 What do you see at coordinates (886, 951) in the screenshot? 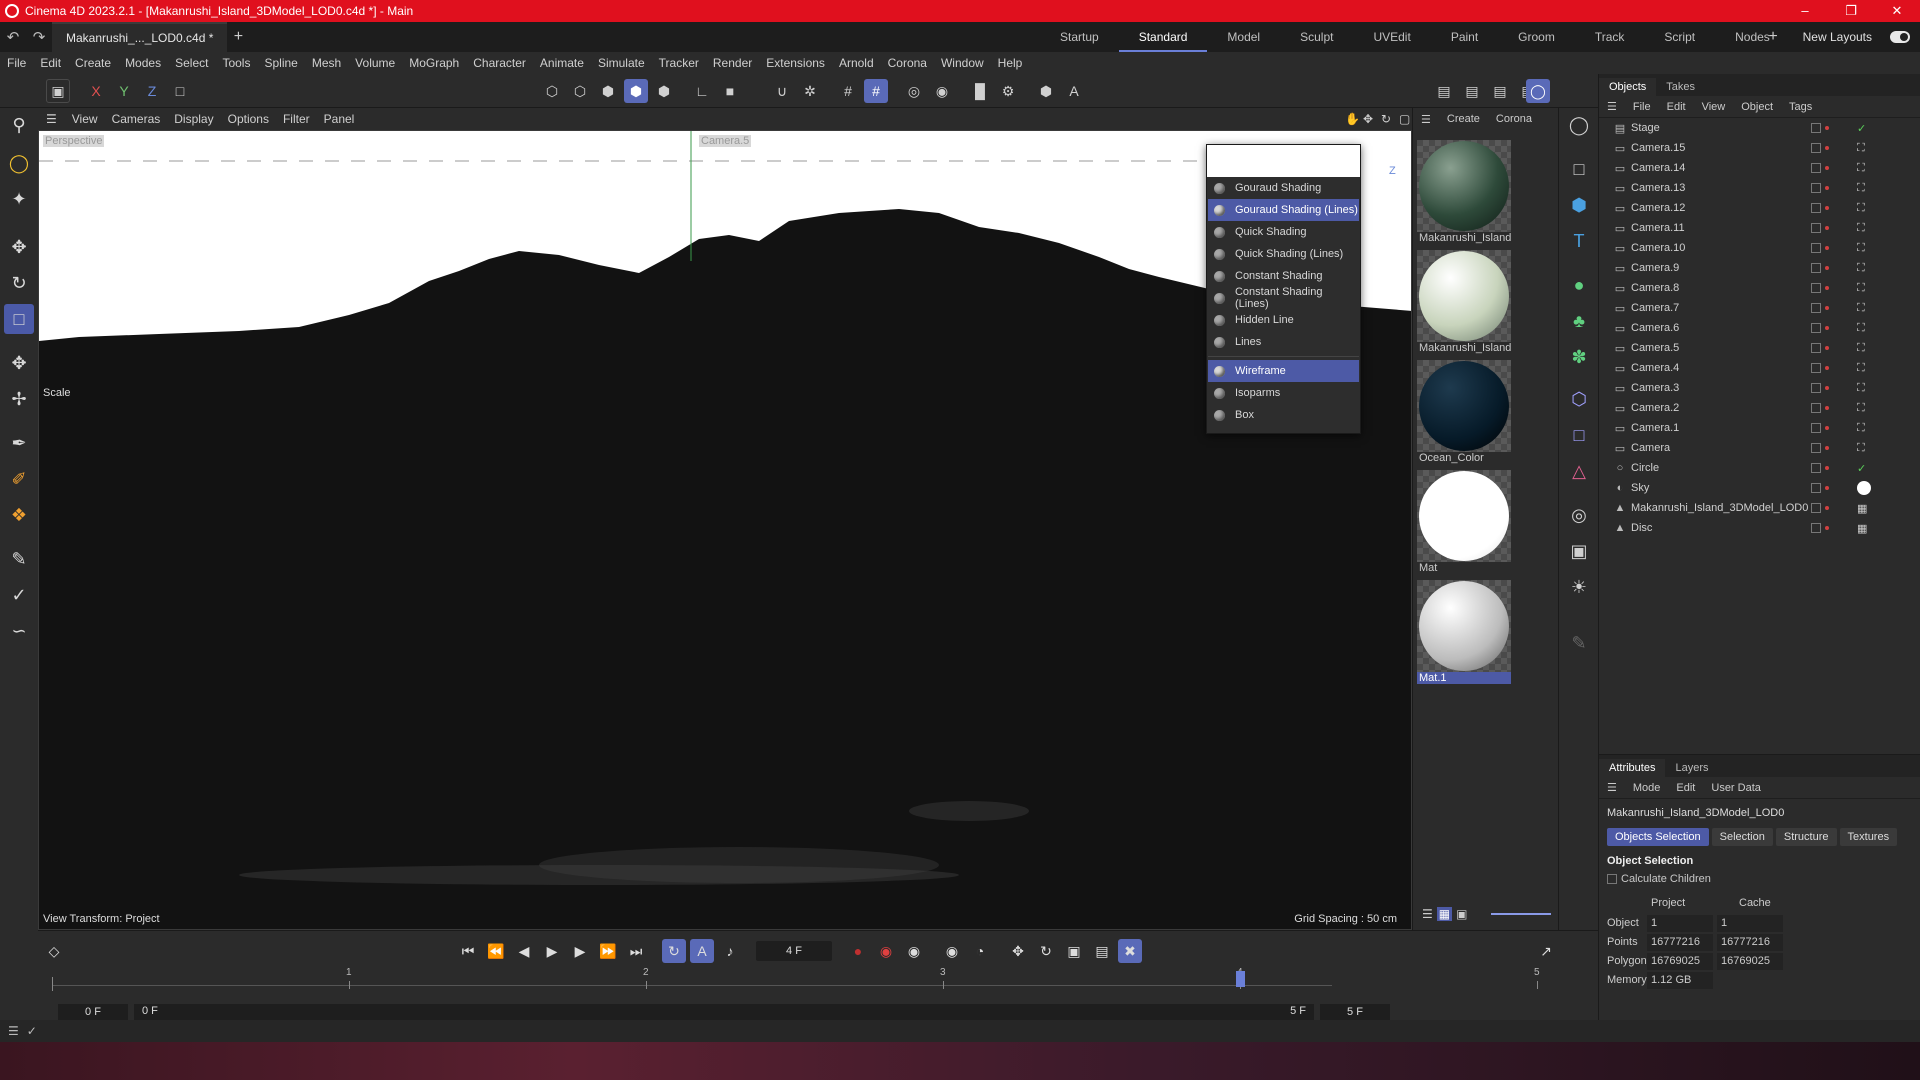
I see `autokey-icon: ◉` at bounding box center [886, 951].